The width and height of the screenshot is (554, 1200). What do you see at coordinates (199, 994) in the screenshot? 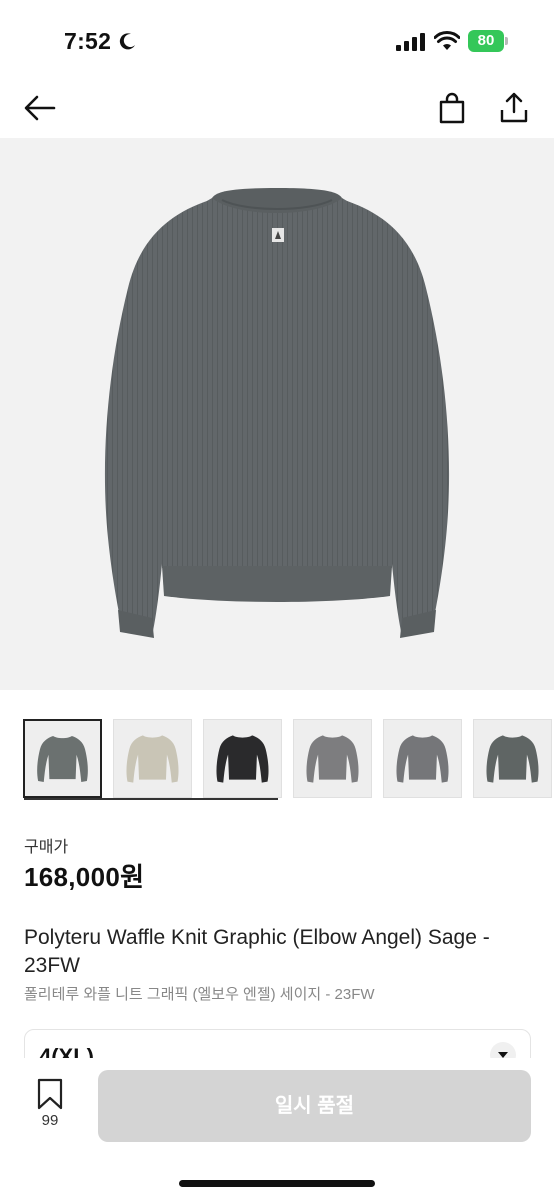
I see `product-subtitle-korean: 폴리테루 와플 니트 그래픽 (엘보우 엔젤) 세이지 - 23FW` at bounding box center [199, 994].